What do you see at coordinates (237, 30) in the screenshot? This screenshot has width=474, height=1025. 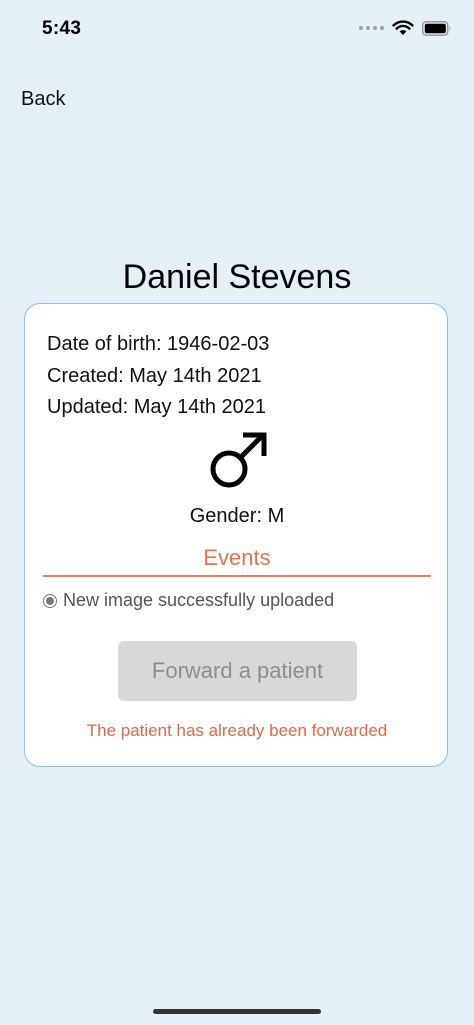 I see `status-bar: 5:43` at bounding box center [237, 30].